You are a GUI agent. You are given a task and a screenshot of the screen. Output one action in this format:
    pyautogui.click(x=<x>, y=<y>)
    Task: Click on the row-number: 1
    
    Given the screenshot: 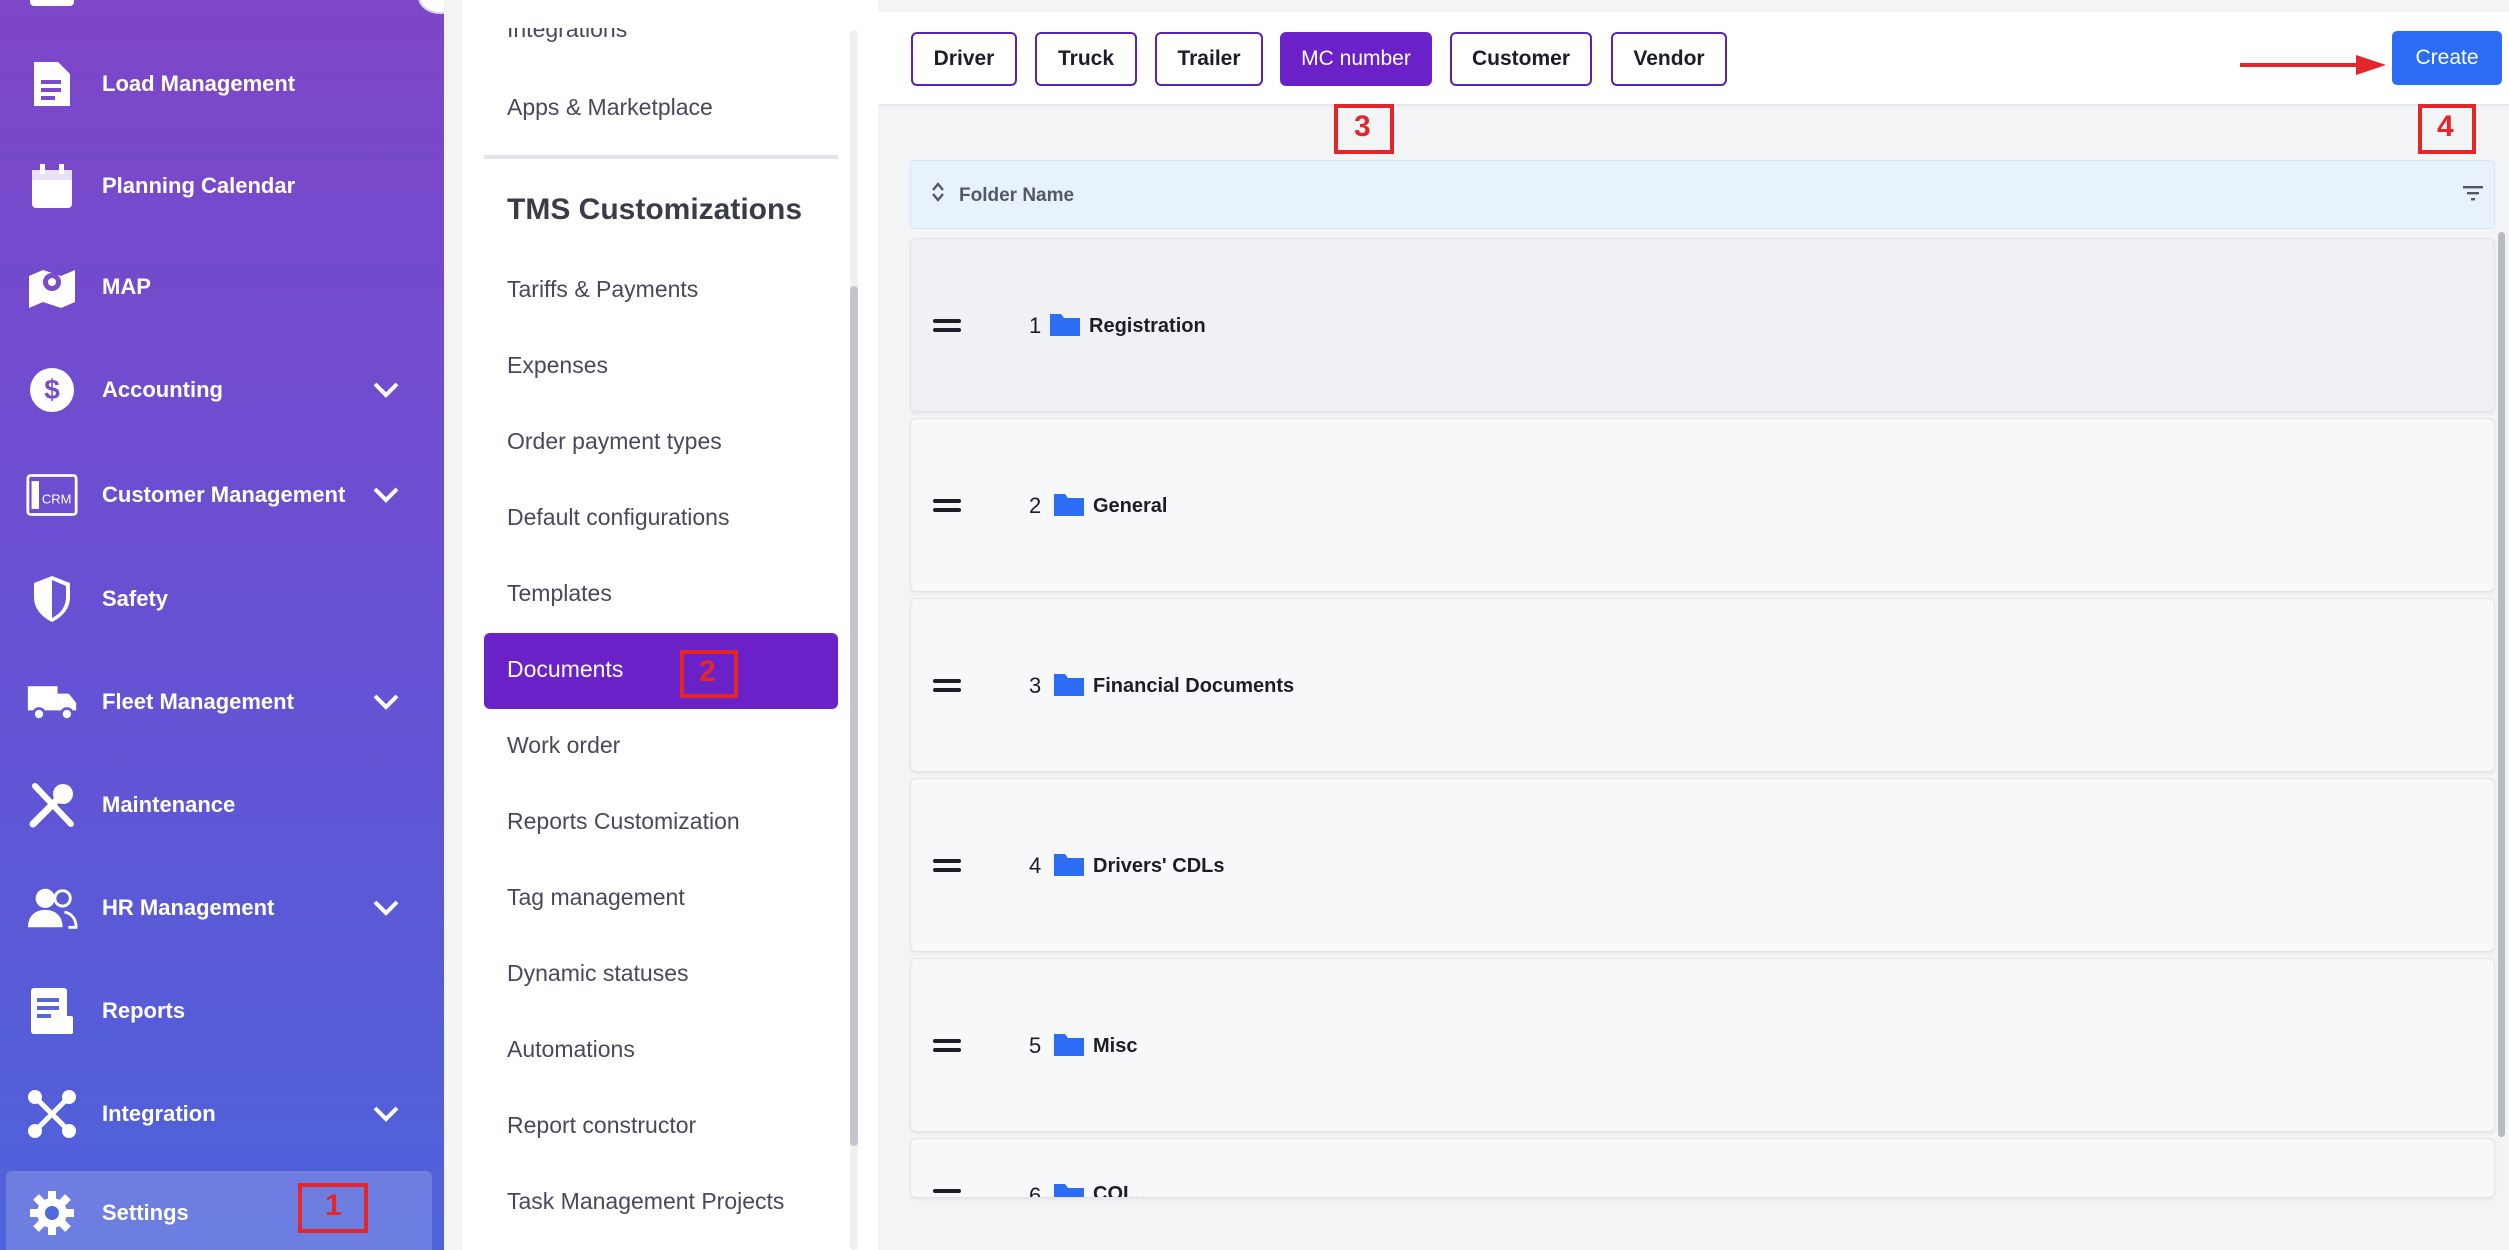 What is the action you would take?
    pyautogui.click(x=1035, y=325)
    